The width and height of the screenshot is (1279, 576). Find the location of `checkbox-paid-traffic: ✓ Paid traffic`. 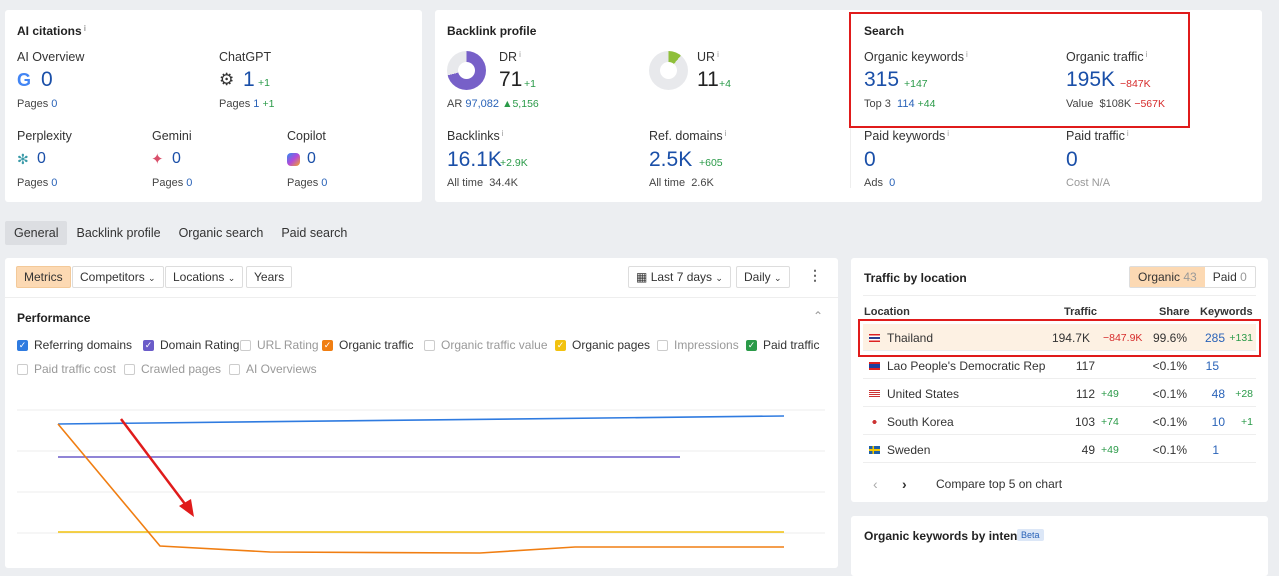

checkbox-paid-traffic: ✓ Paid traffic is located at coordinates (782, 345).